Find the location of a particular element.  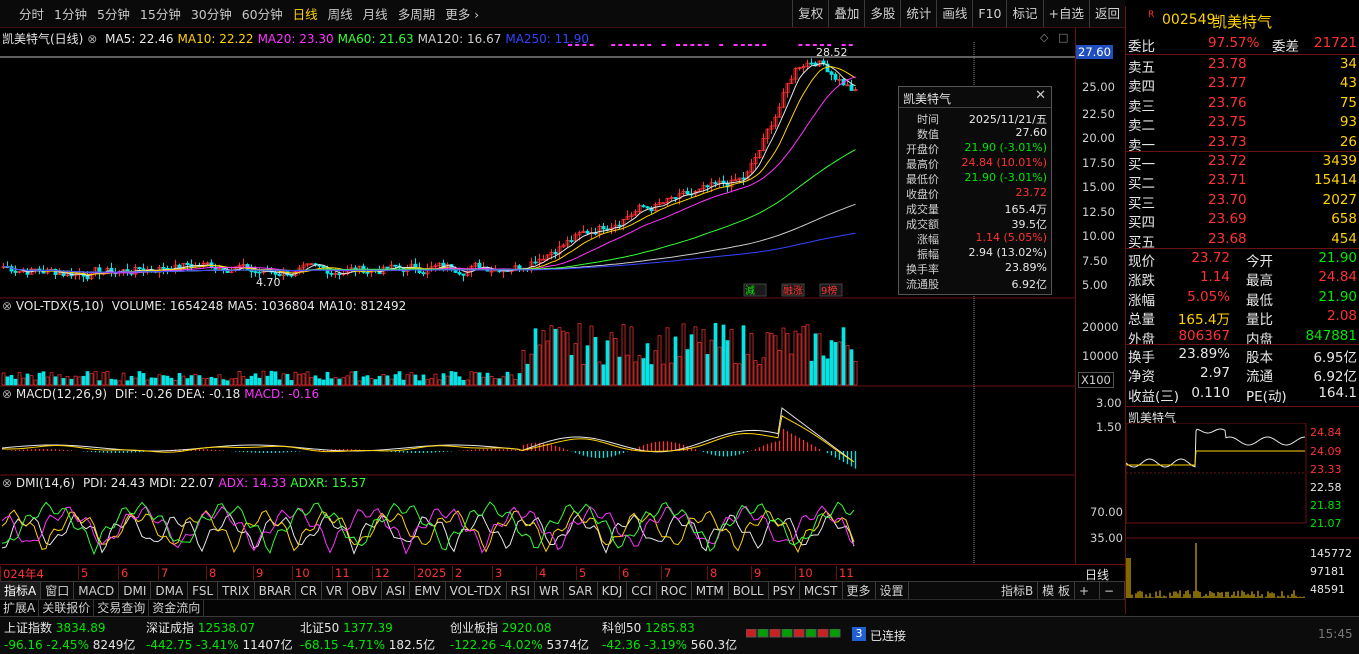

order-book-row: 卖三 23.76 75 is located at coordinates (1242, 105).